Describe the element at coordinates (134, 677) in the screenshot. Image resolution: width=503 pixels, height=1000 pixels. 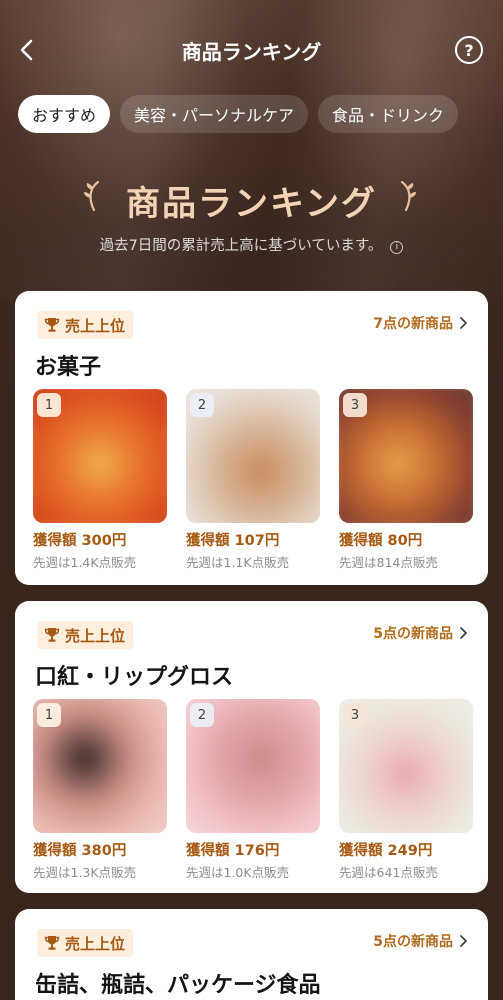
I see `category-title: 口紅・リップグロス` at that location.